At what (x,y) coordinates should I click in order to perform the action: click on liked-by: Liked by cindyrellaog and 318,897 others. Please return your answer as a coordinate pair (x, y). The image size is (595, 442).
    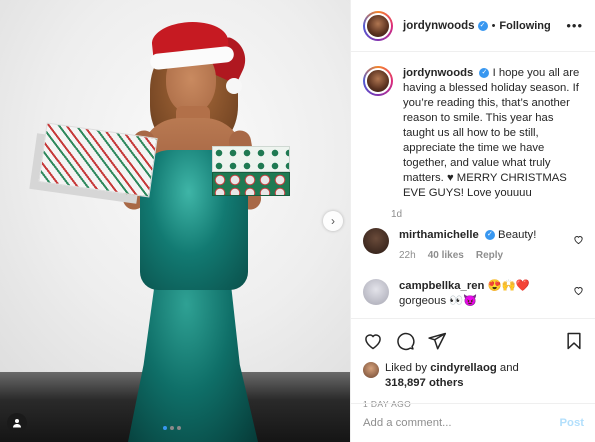
    Looking at the image, I should click on (473, 376).